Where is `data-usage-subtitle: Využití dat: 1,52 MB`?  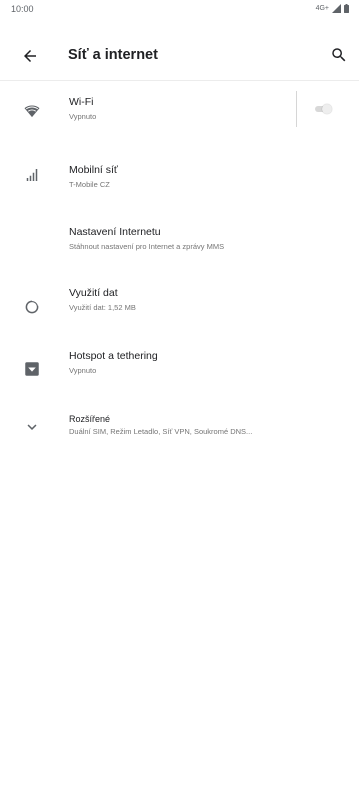
data-usage-subtitle: Využití dat: 1,52 MB is located at coordinates (102, 307).